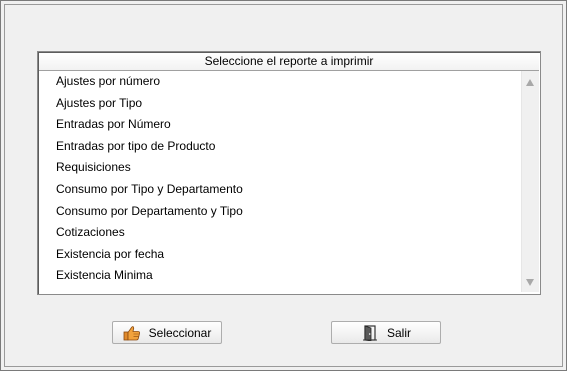  What do you see at coordinates (280, 82) in the screenshot?
I see `list-item: Ajustes por número` at bounding box center [280, 82].